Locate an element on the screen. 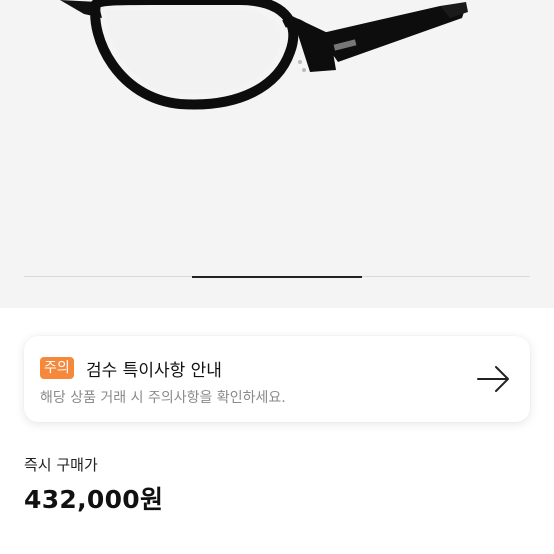  eyeglasses-product-image is located at coordinates (264, 55).